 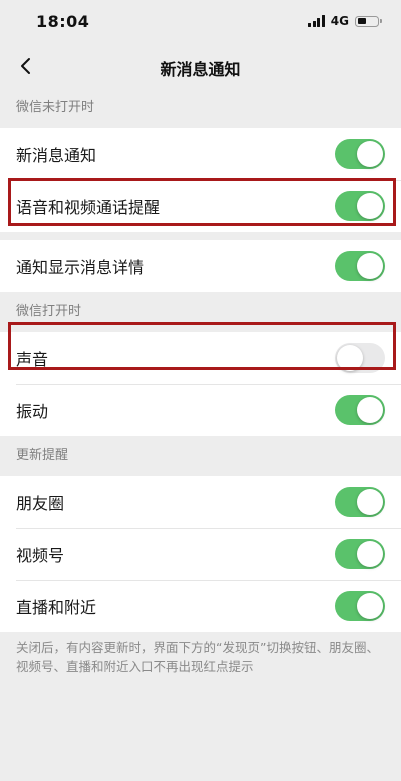 I want to click on setting-label: 声音, so click(x=32, y=359).